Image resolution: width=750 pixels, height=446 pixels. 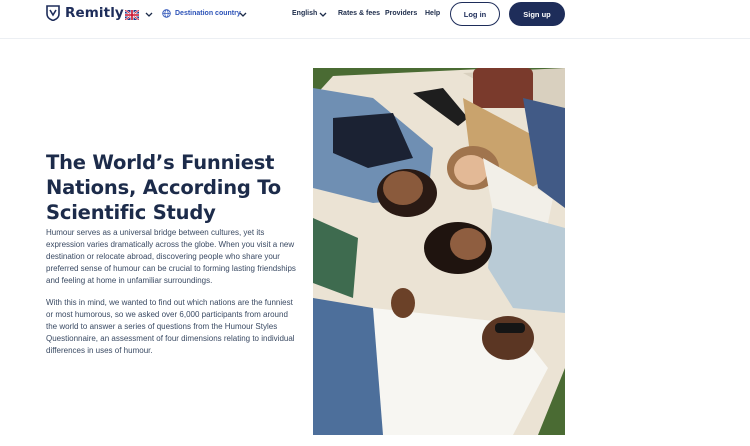 What do you see at coordinates (166, 13) in the screenshot?
I see `globe-icon` at bounding box center [166, 13].